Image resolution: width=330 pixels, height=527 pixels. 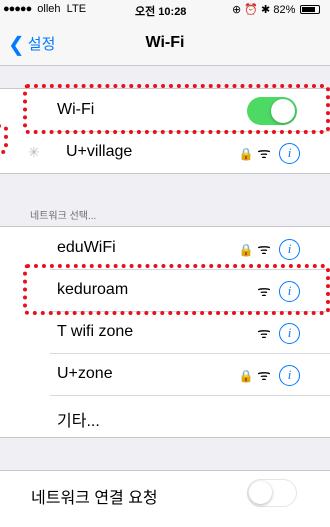 What do you see at coordinates (34, 152) in the screenshot?
I see `loading-spinner-icon: ✳` at bounding box center [34, 152].